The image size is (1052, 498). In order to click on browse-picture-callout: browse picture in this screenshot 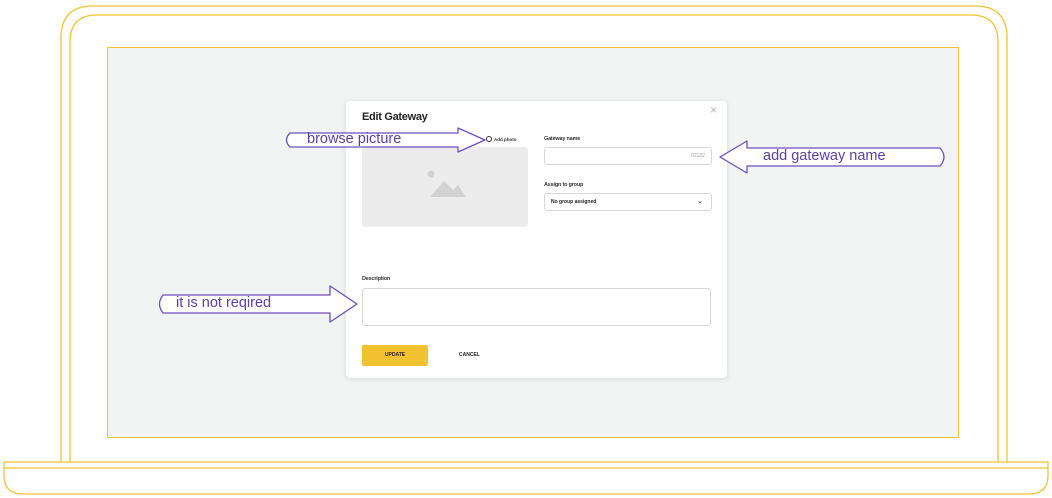, I will do `click(354, 139)`.